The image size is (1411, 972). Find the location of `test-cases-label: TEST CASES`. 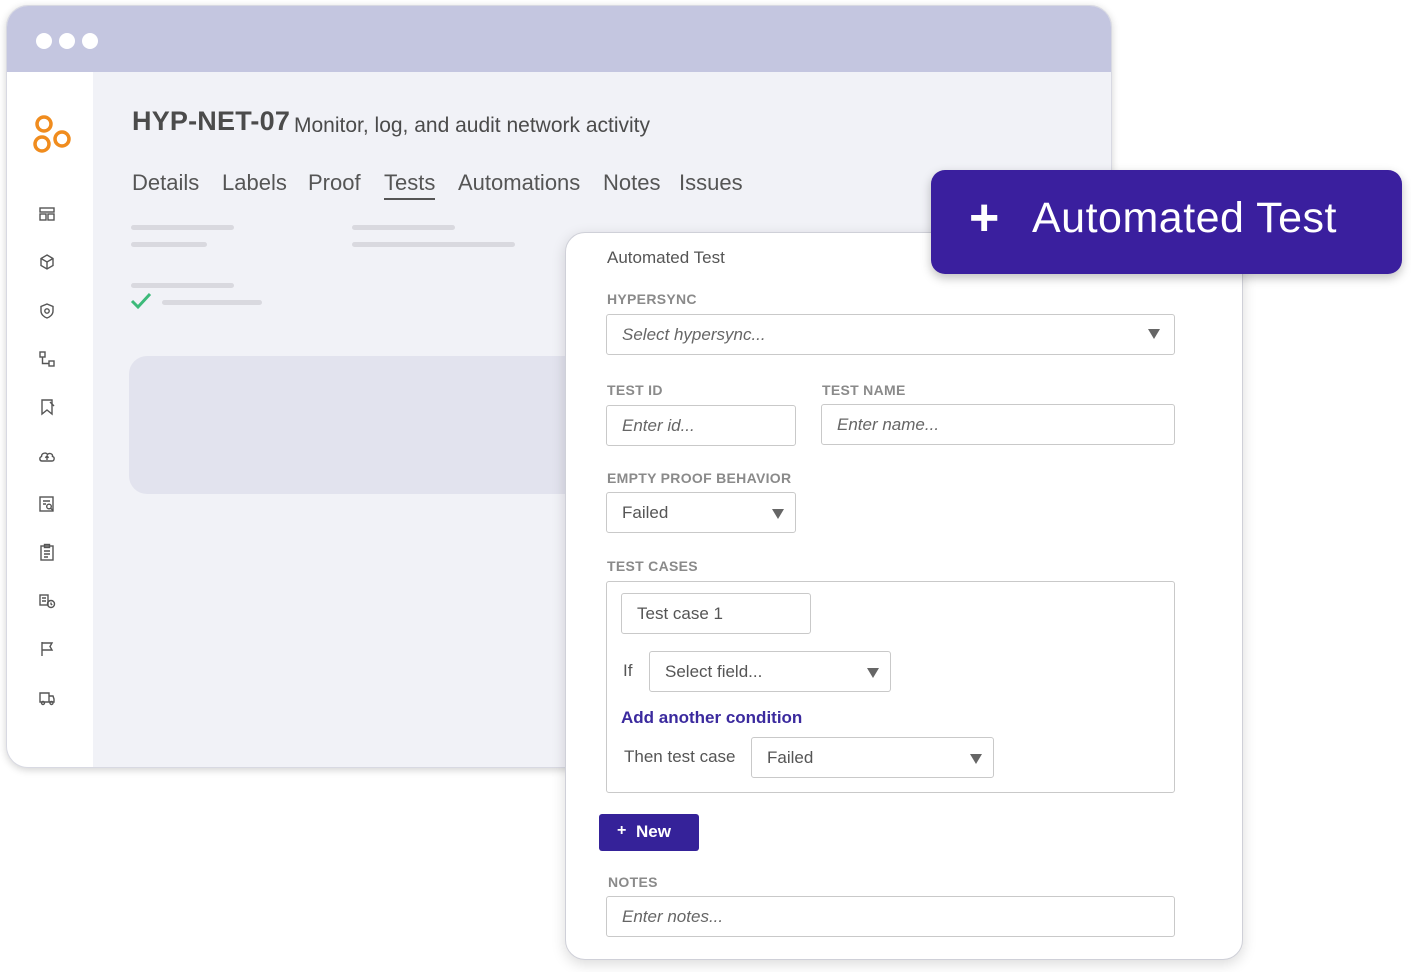

test-cases-label: TEST CASES is located at coordinates (652, 566).